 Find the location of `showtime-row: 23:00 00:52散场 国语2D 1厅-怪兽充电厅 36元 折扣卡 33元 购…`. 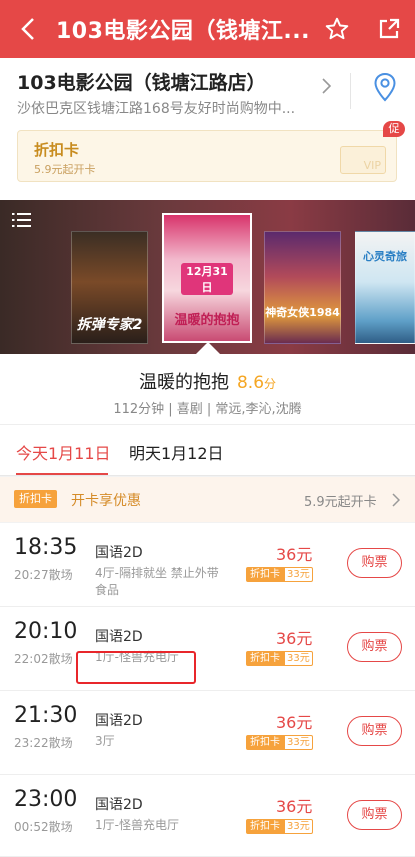

showtime-row: 23:00 00:52散场 国语2D 1厅-怪兽充电厅 36元 折扣卡 33元 购… is located at coordinates (207, 816).